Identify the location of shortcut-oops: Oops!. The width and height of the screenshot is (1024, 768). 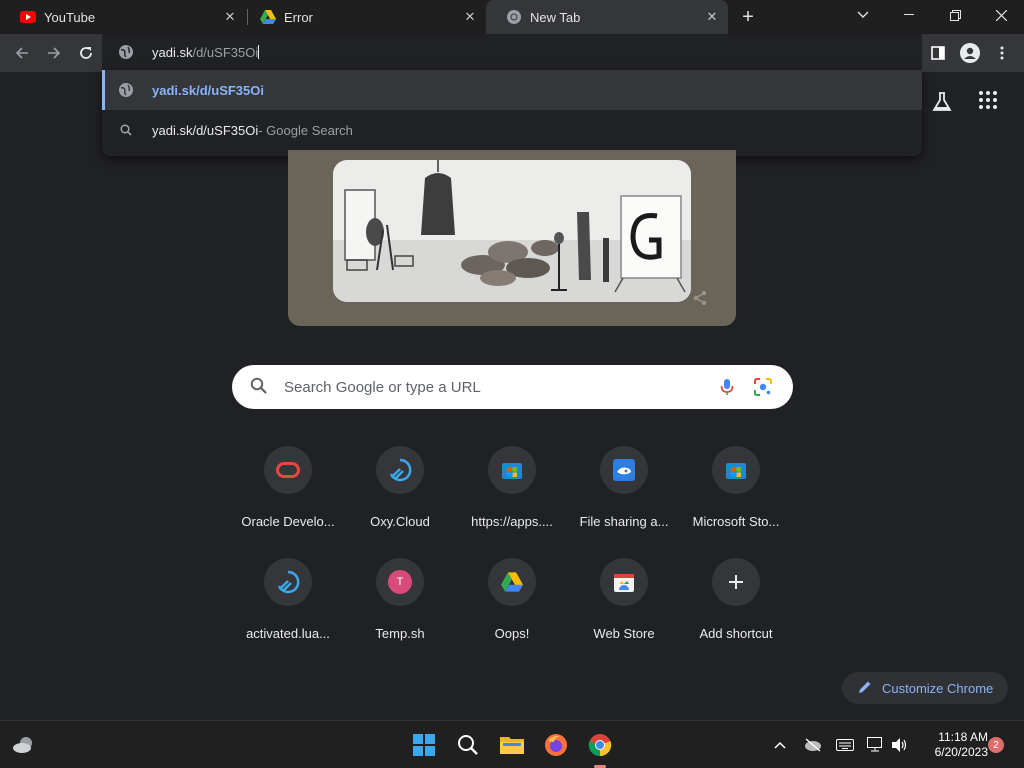
(512, 606).